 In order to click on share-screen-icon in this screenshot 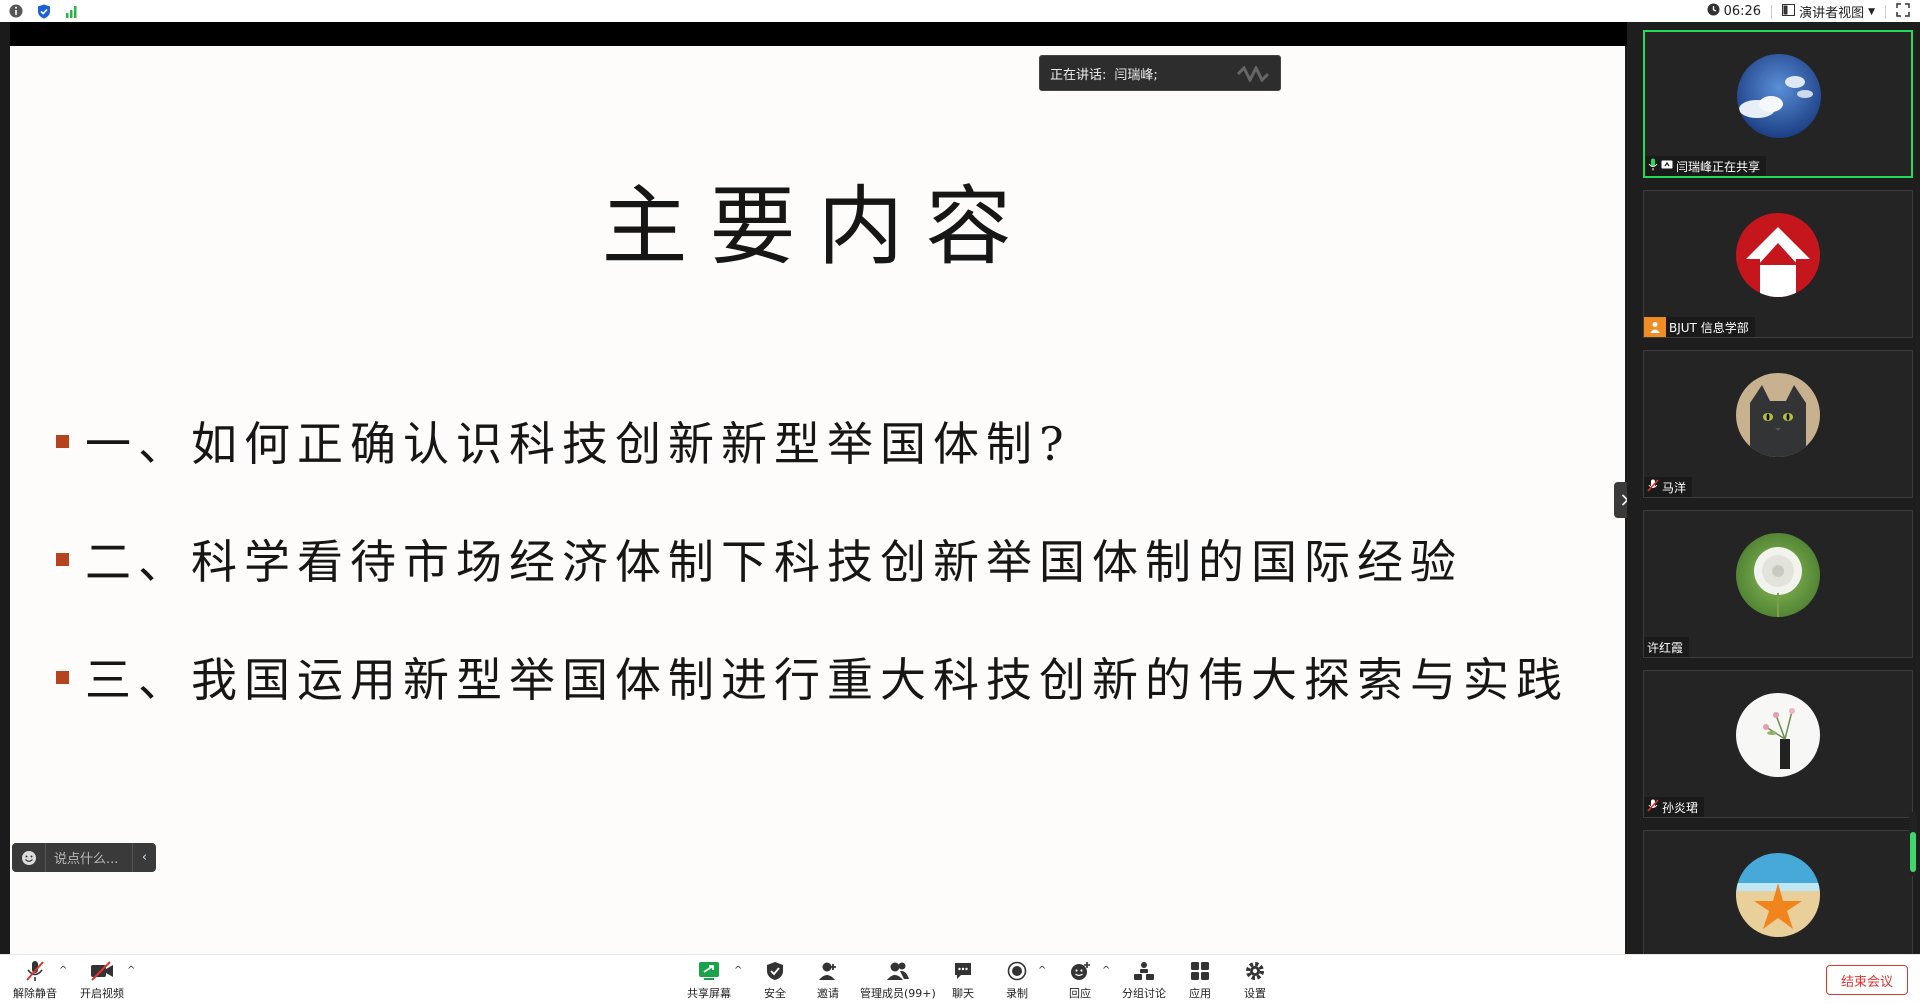, I will do `click(709, 971)`.